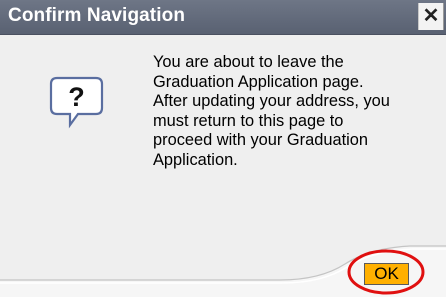  Describe the element at coordinates (223, 17) in the screenshot. I see `dialog-titlebar: Confirm Navigation ✕` at that location.